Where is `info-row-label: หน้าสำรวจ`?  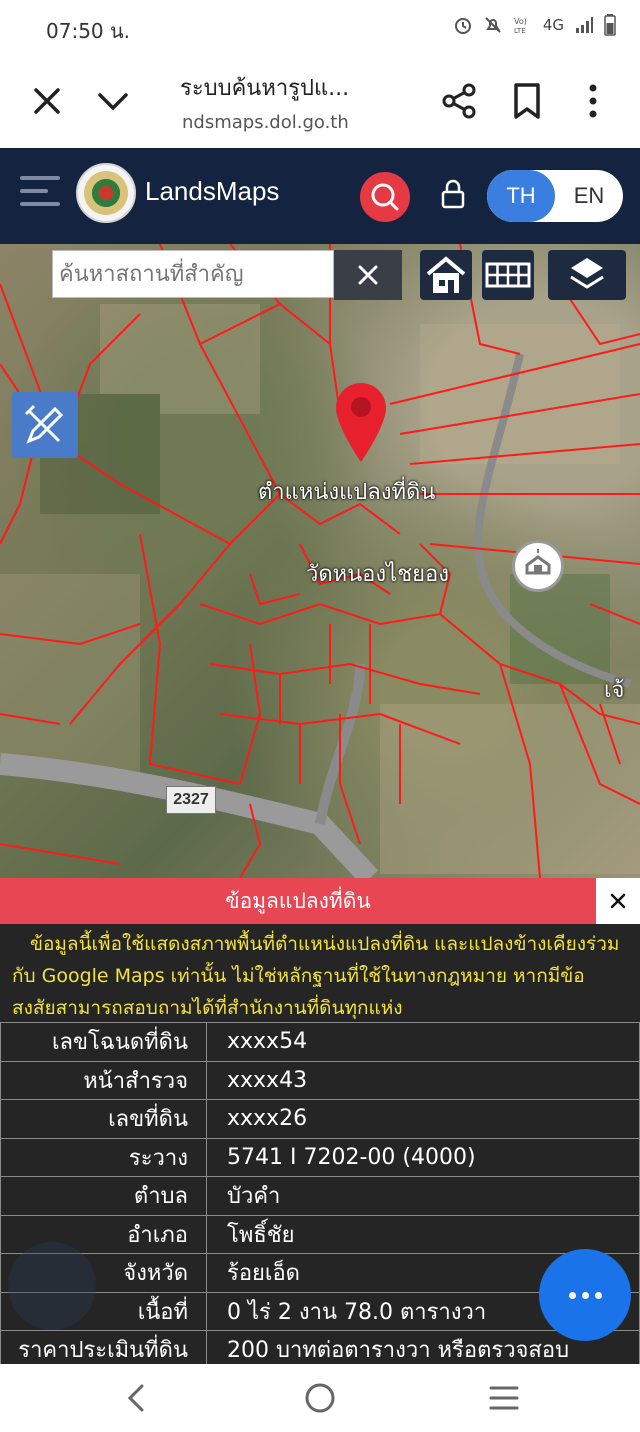
info-row-label: หน้าสำรวจ is located at coordinates (103, 1080).